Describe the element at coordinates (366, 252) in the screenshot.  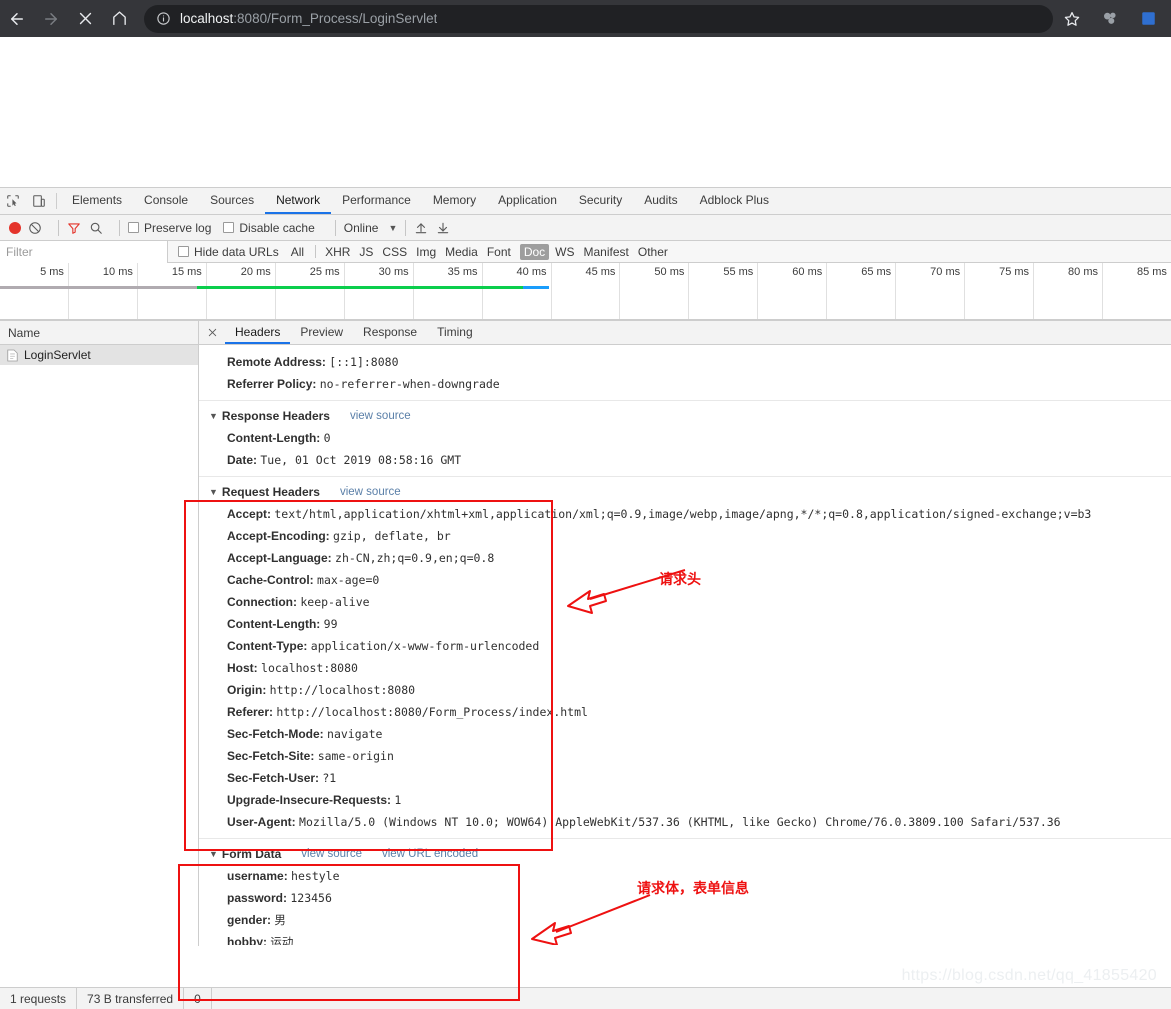
I see `filter-type-js: JS` at that location.